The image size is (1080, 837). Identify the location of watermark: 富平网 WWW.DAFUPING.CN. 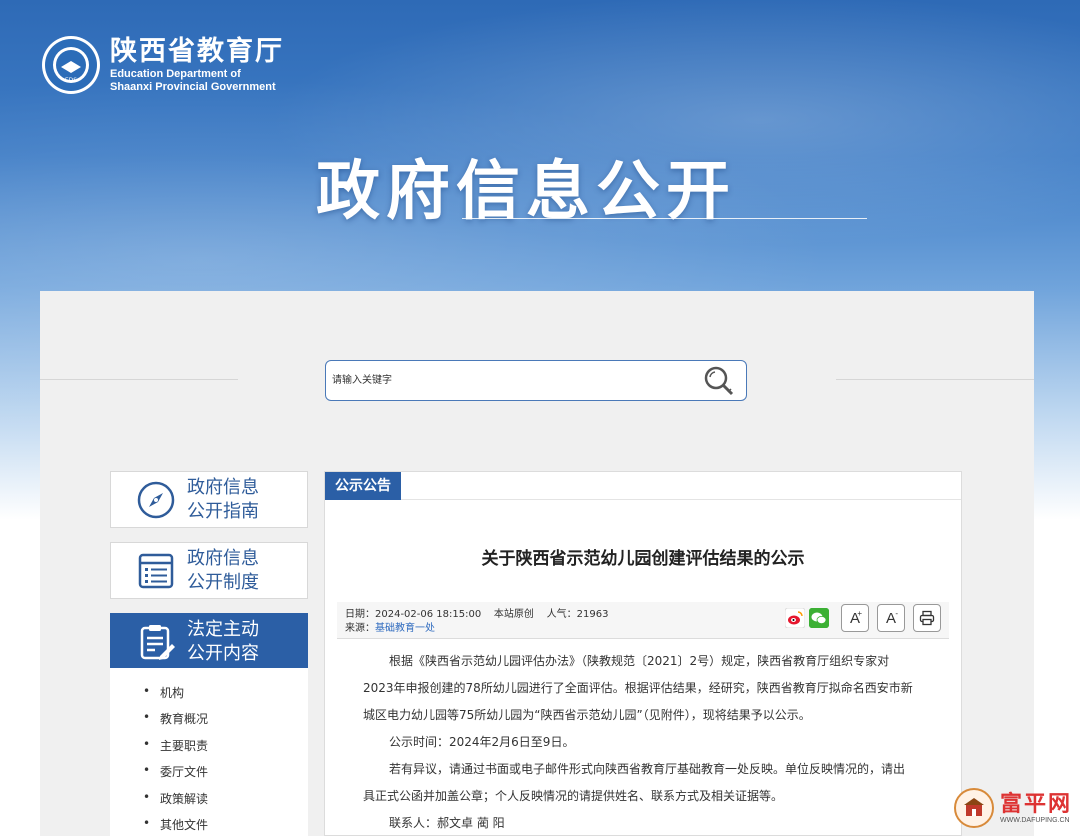
(1012, 808).